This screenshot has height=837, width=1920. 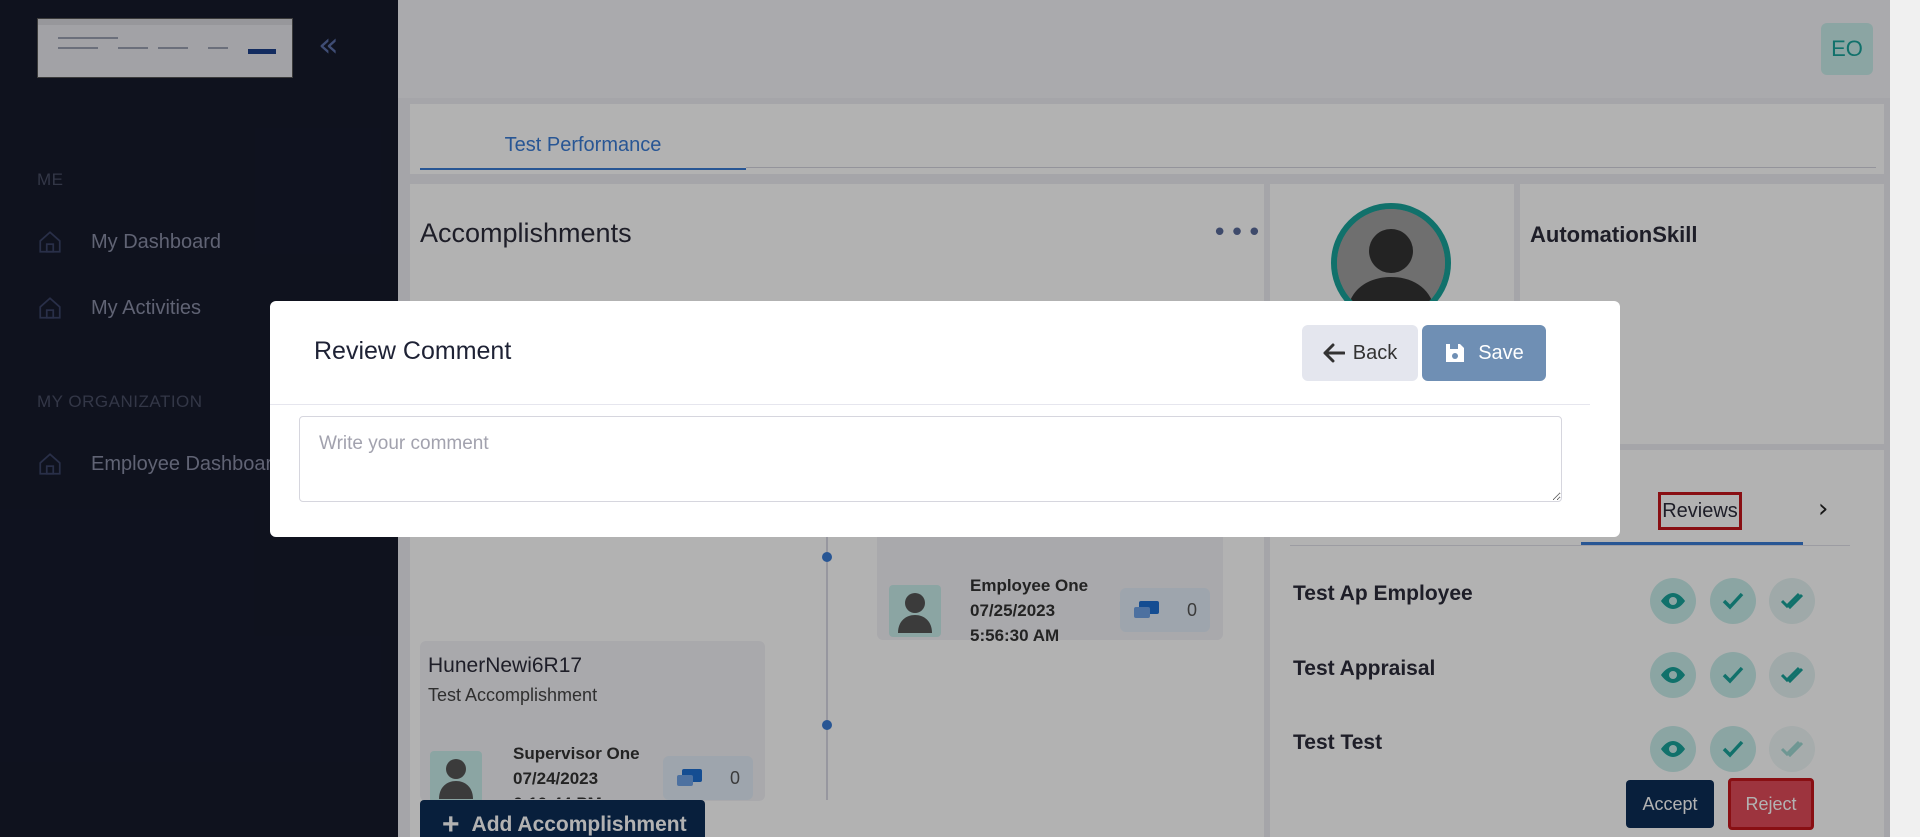 I want to click on comment-textarea, so click(x=930, y=459).